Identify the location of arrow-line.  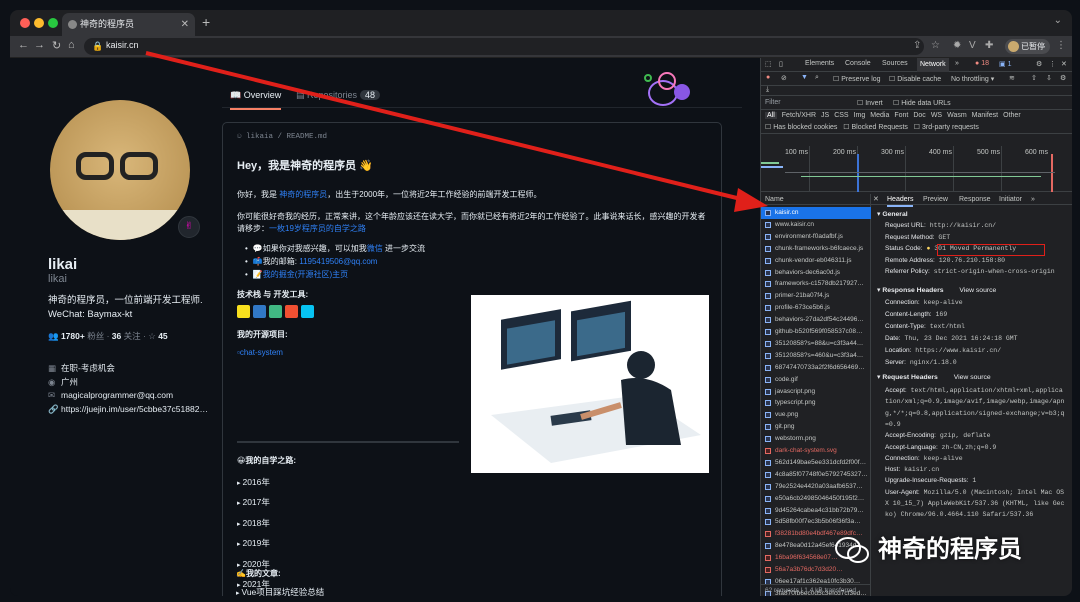
(445, 126).